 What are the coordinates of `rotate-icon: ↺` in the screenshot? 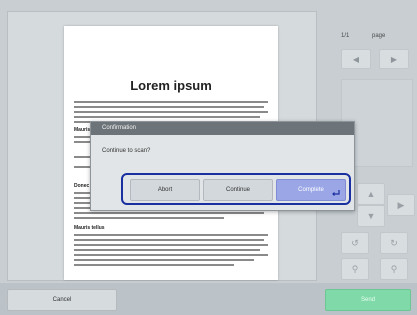 It's located at (355, 242).